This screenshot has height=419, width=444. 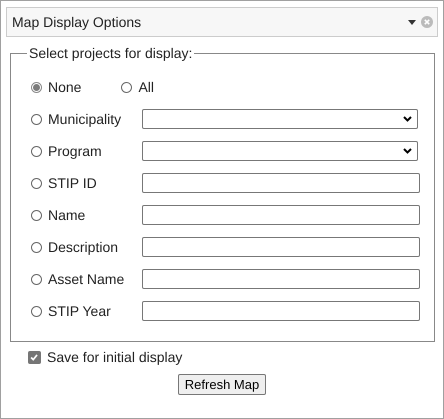 I want to click on radio-label: Name, so click(x=67, y=215).